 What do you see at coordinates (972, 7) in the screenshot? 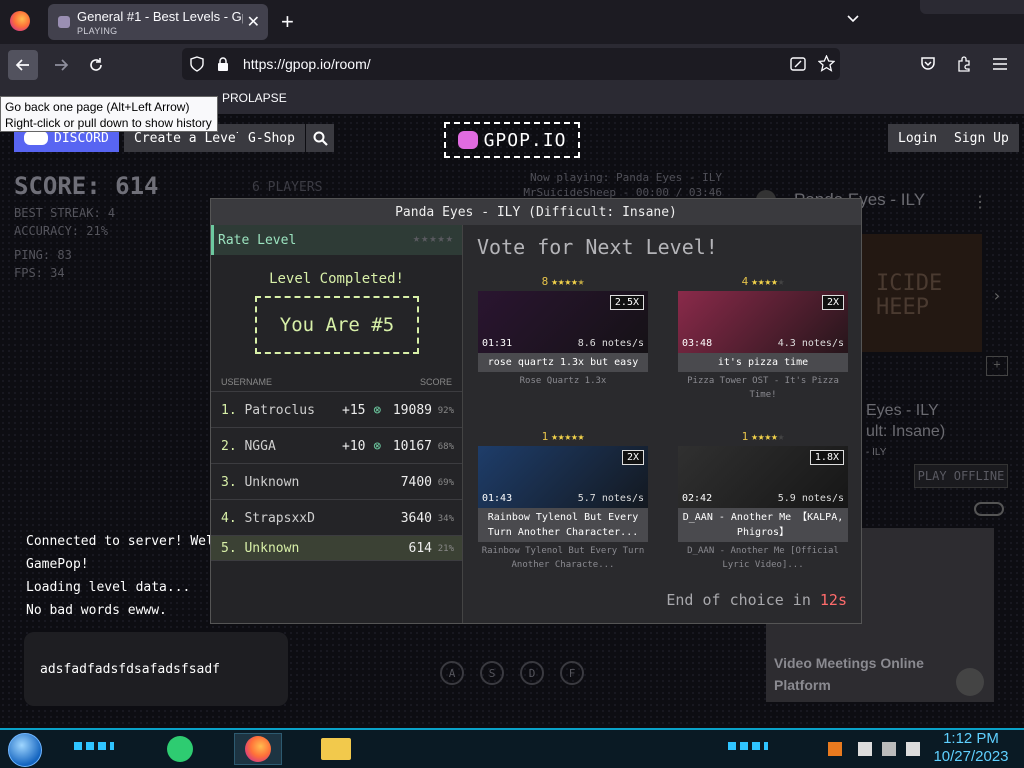
I see `window-controls` at bounding box center [972, 7].